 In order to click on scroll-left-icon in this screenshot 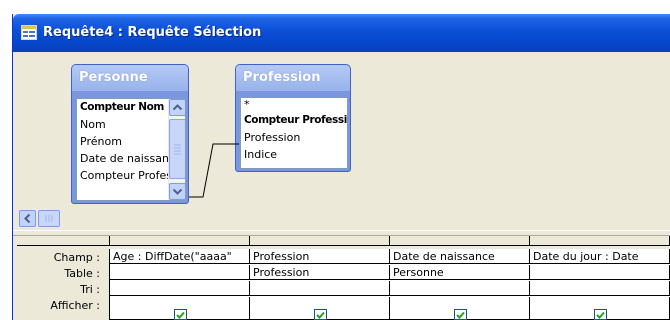, I will do `click(27, 218)`.